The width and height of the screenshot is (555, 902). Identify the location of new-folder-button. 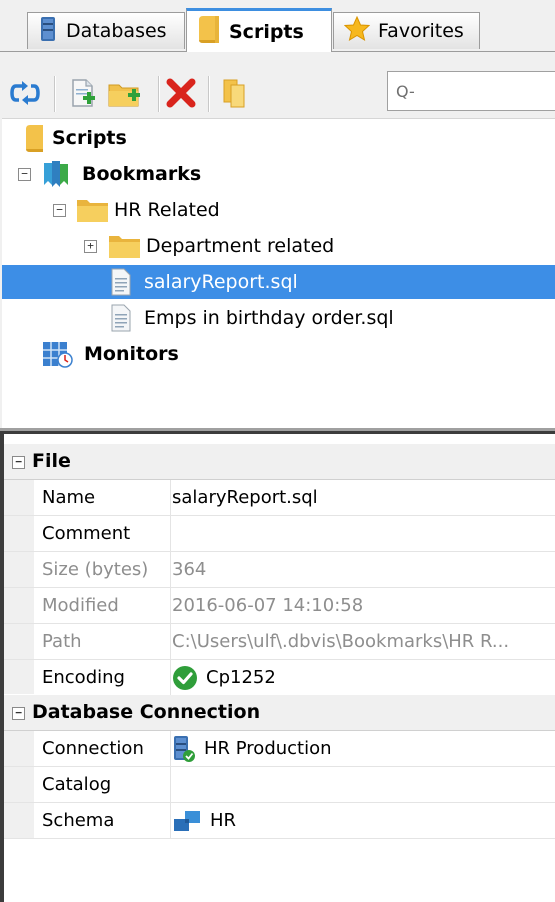
(125, 95).